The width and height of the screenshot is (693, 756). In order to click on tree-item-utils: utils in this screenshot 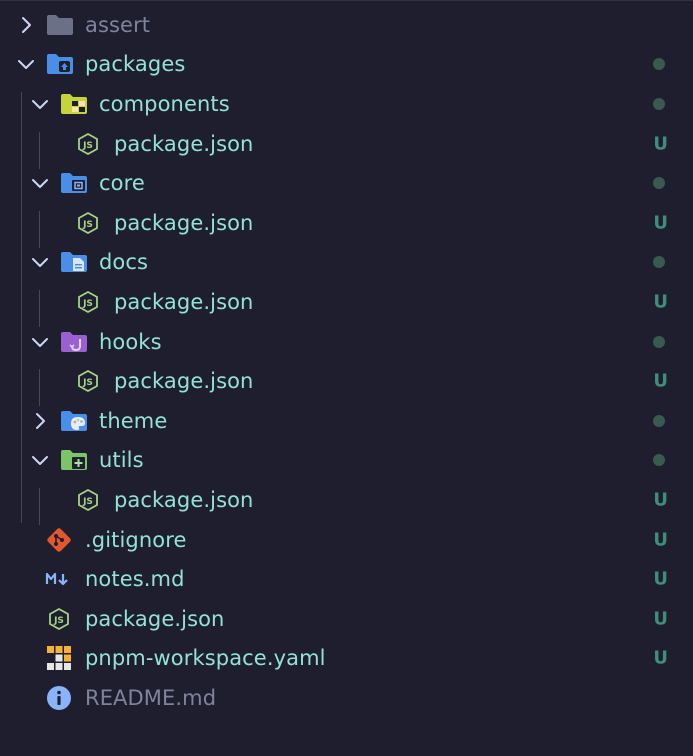, I will do `click(346, 461)`.